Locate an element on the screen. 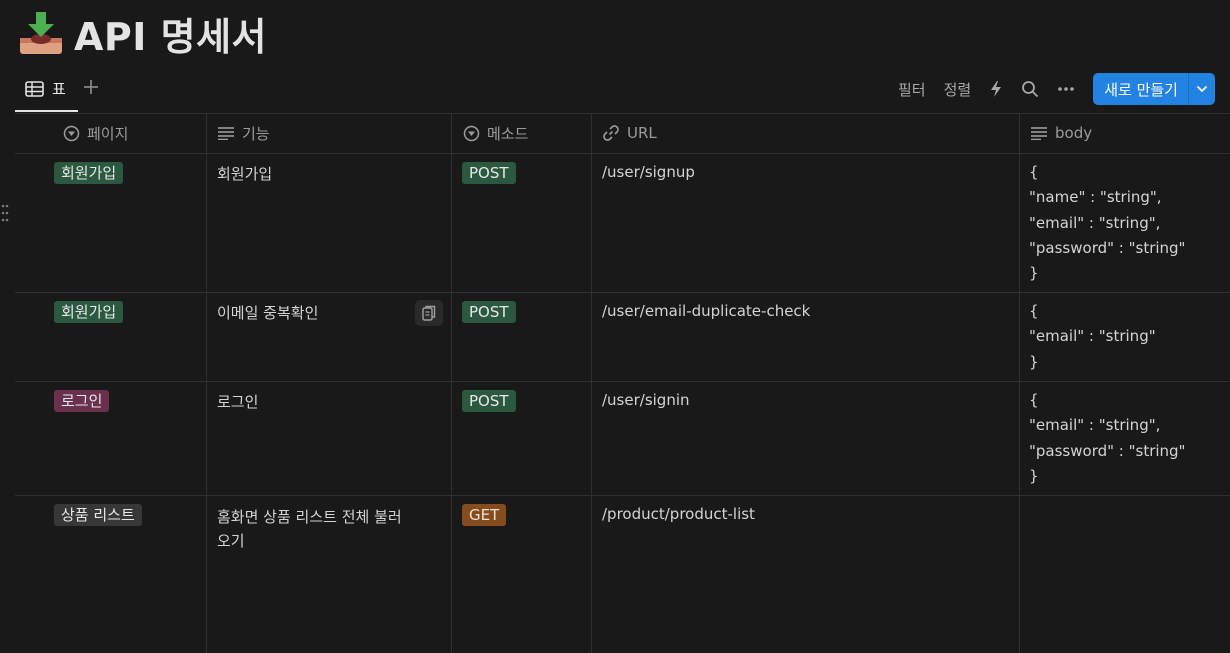 This screenshot has width=1230, height=653. method-cell: GET is located at coordinates (484, 515).